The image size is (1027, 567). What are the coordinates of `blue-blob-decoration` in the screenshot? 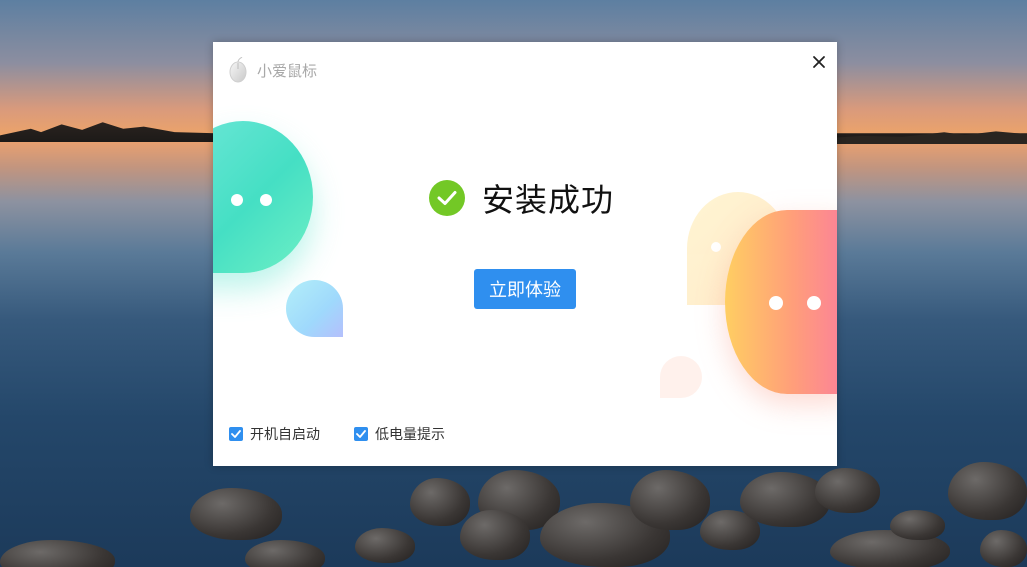 It's located at (314, 308).